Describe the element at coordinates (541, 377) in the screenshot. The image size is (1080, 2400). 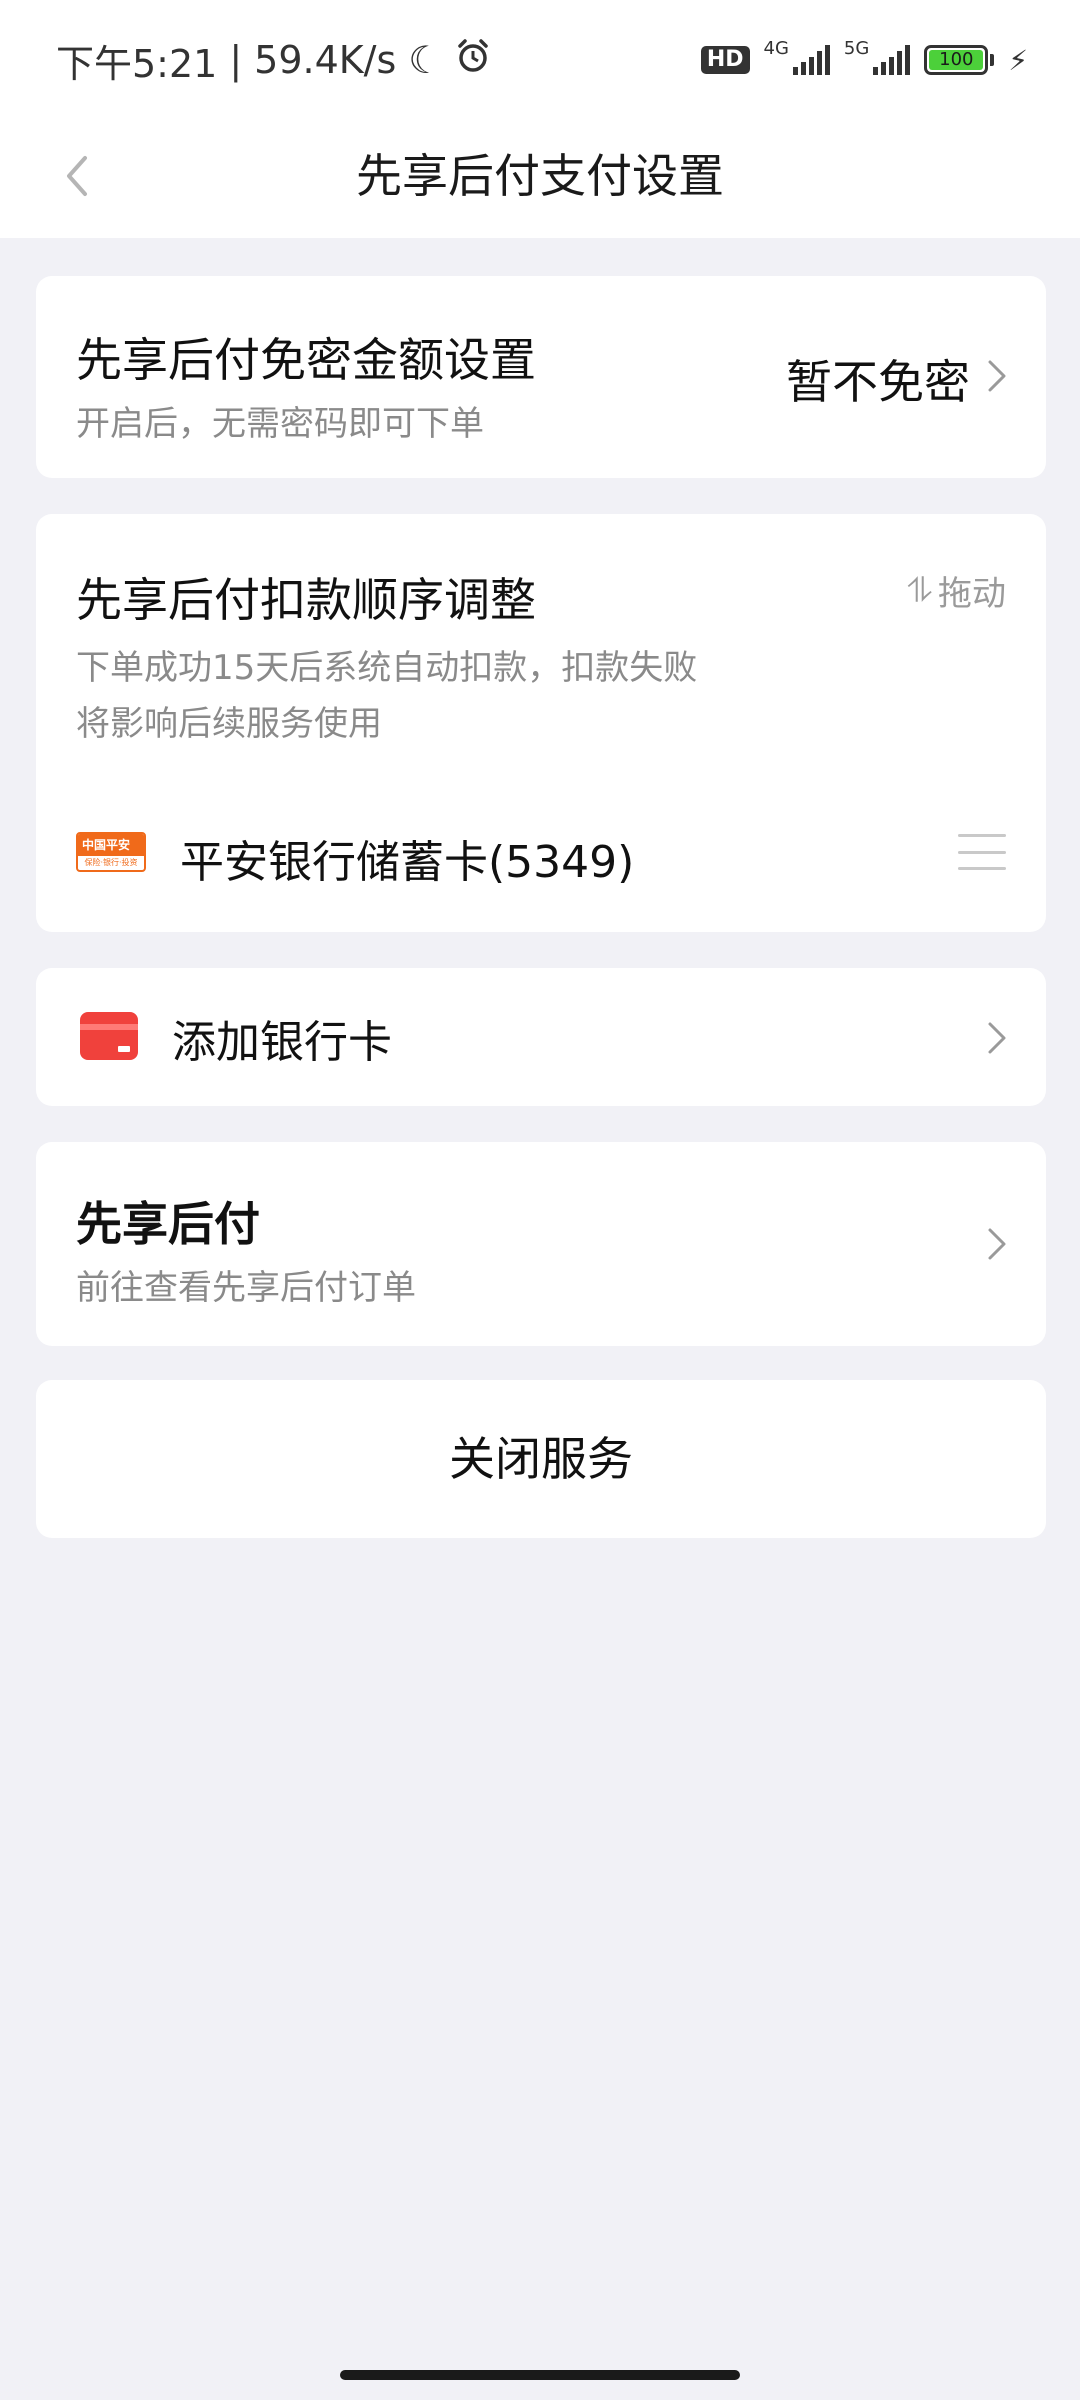
I see `password-free-setting-card: 先享后付免密金额设置 开启后，无需密码即可下单 暂不免密` at that location.